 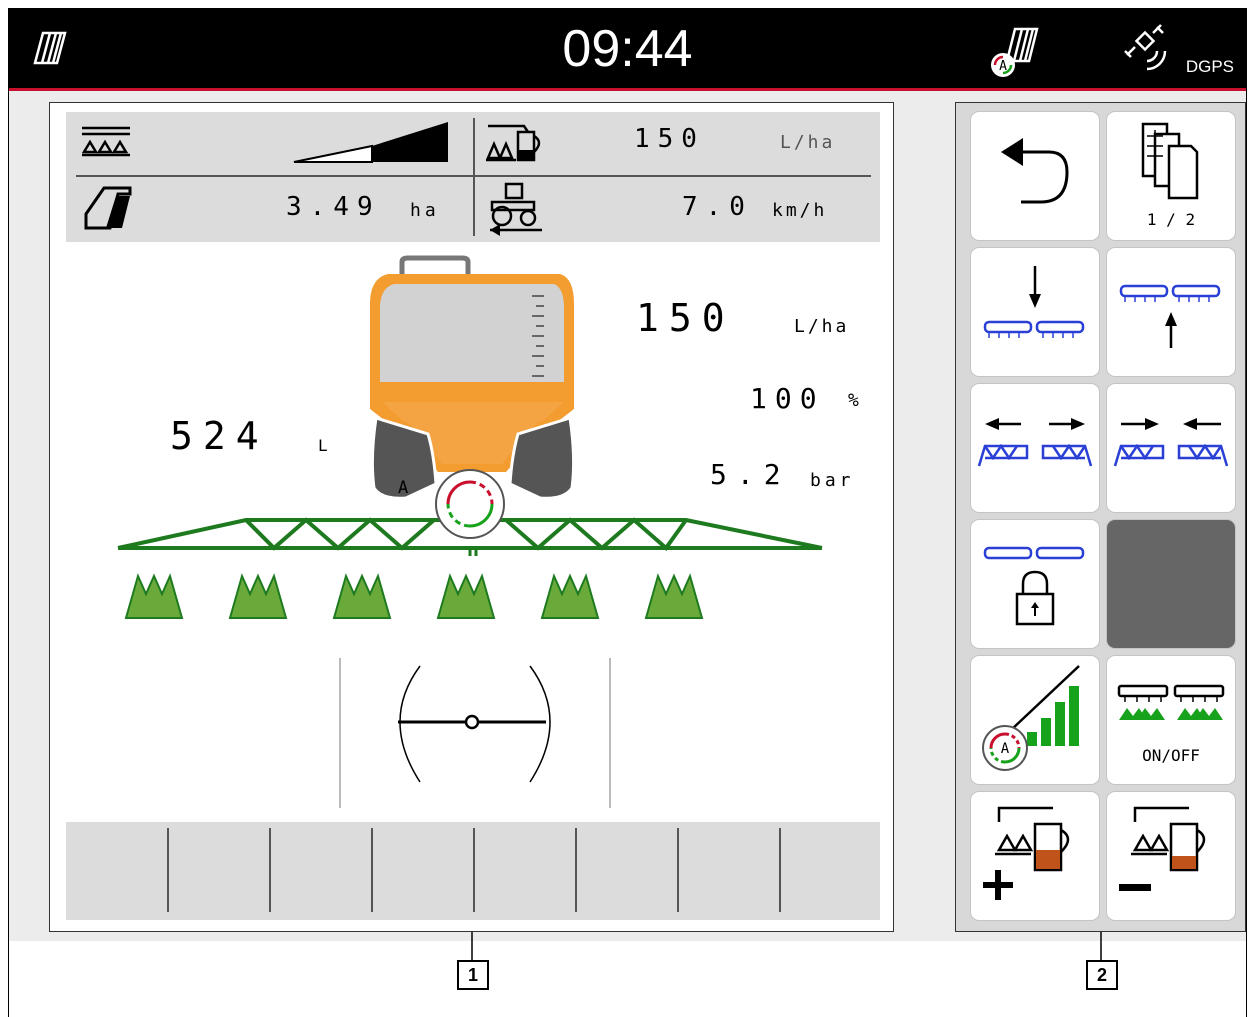 What do you see at coordinates (473, 975) in the screenshot?
I see `callout-1: 1` at bounding box center [473, 975].